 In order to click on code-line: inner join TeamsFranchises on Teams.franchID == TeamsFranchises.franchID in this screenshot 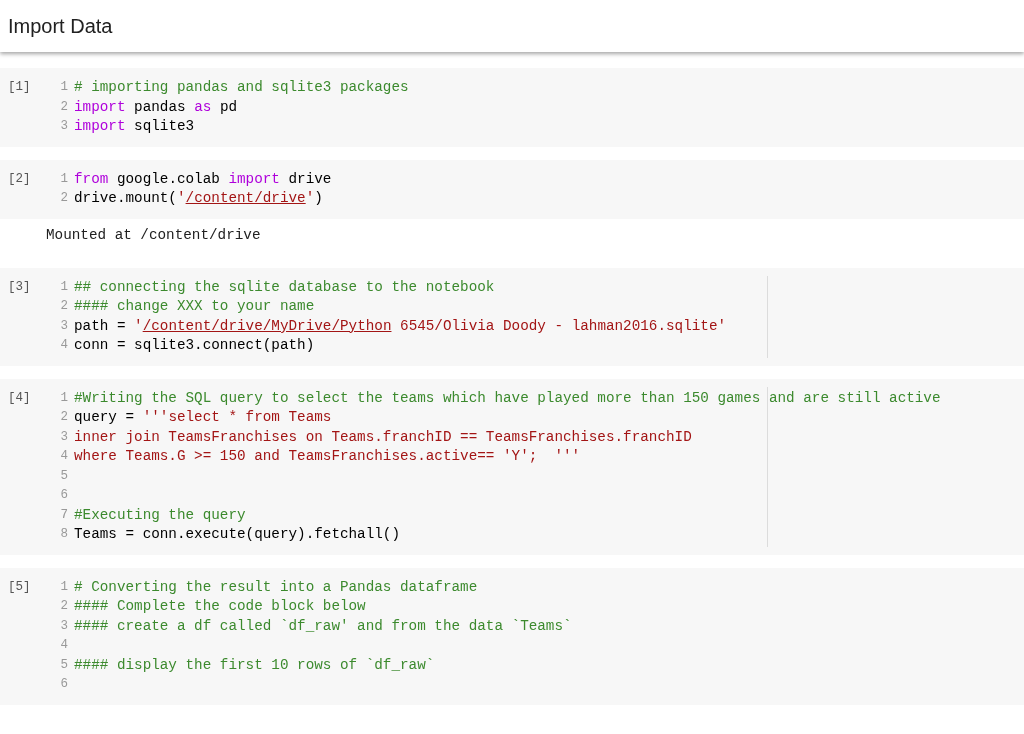, I will do `click(383, 437)`.